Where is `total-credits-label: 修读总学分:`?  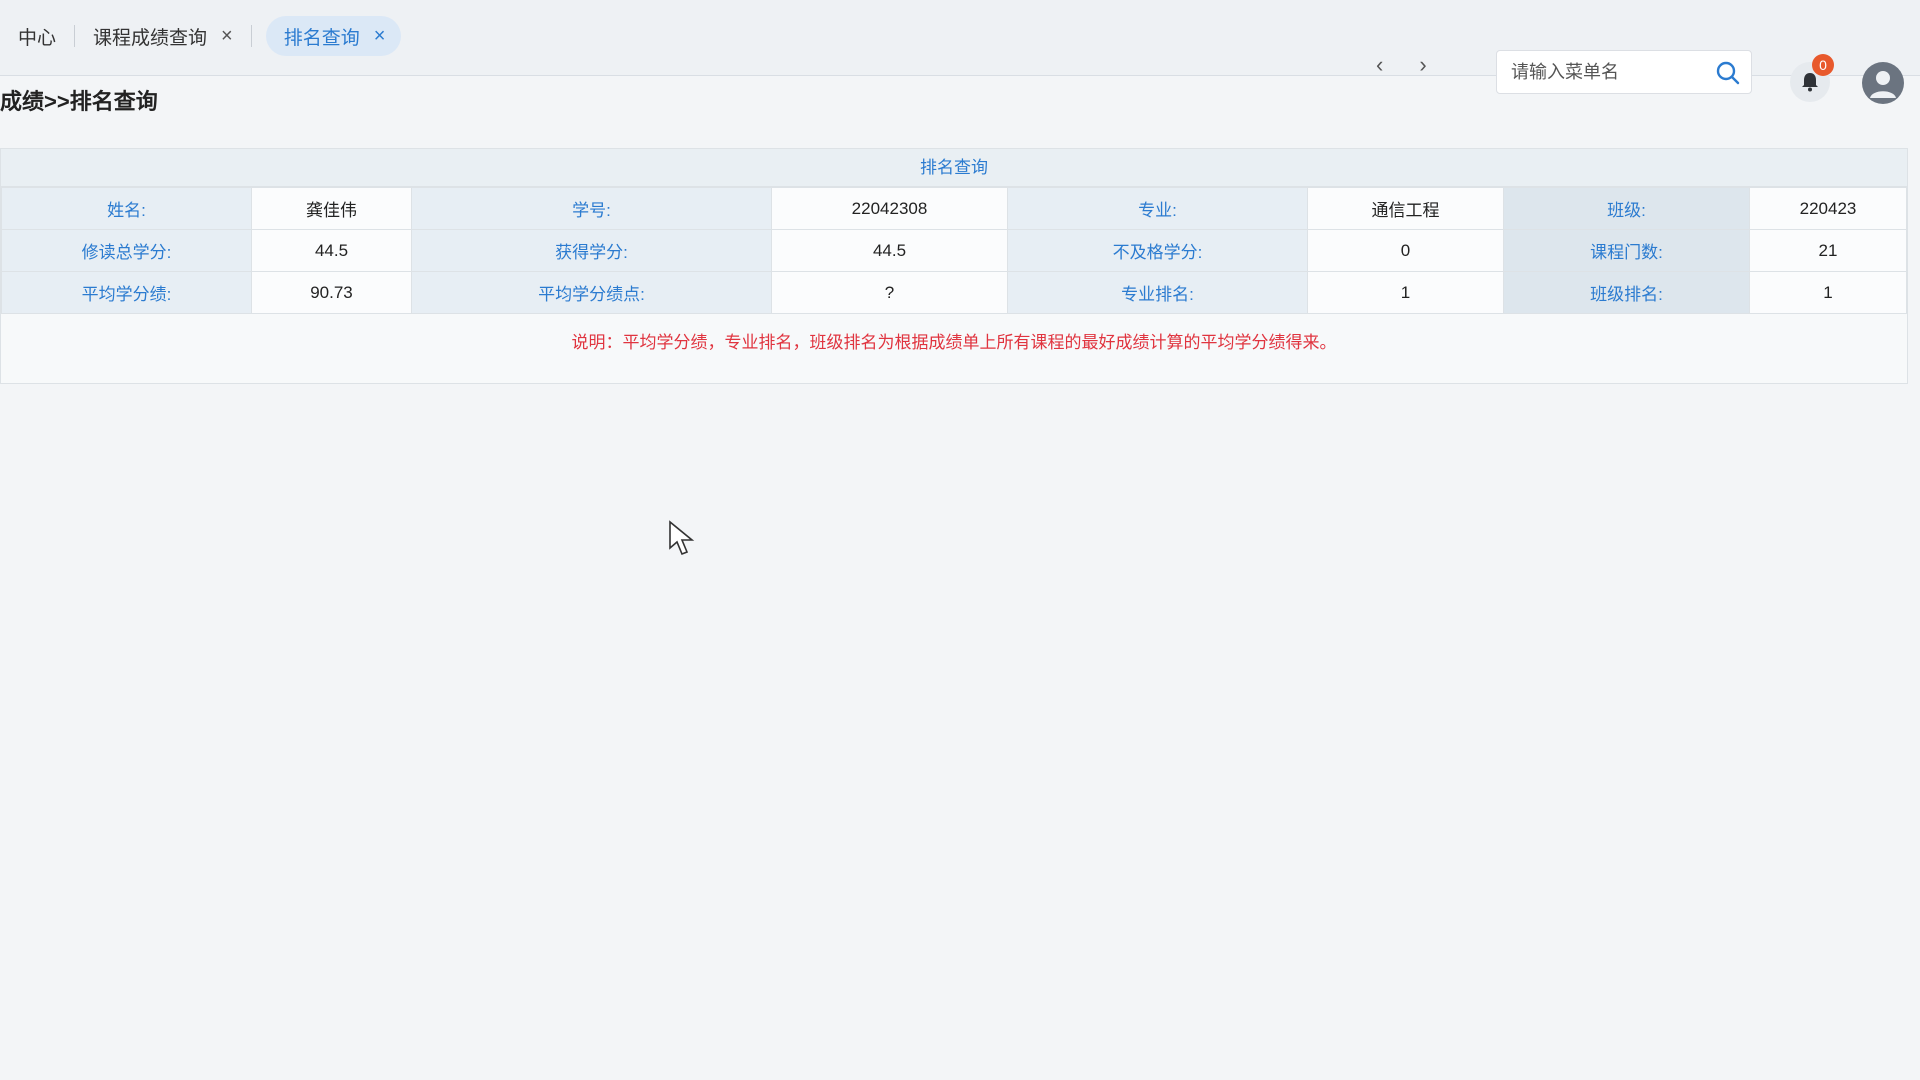 total-credits-label: 修读总学分: is located at coordinates (126, 250).